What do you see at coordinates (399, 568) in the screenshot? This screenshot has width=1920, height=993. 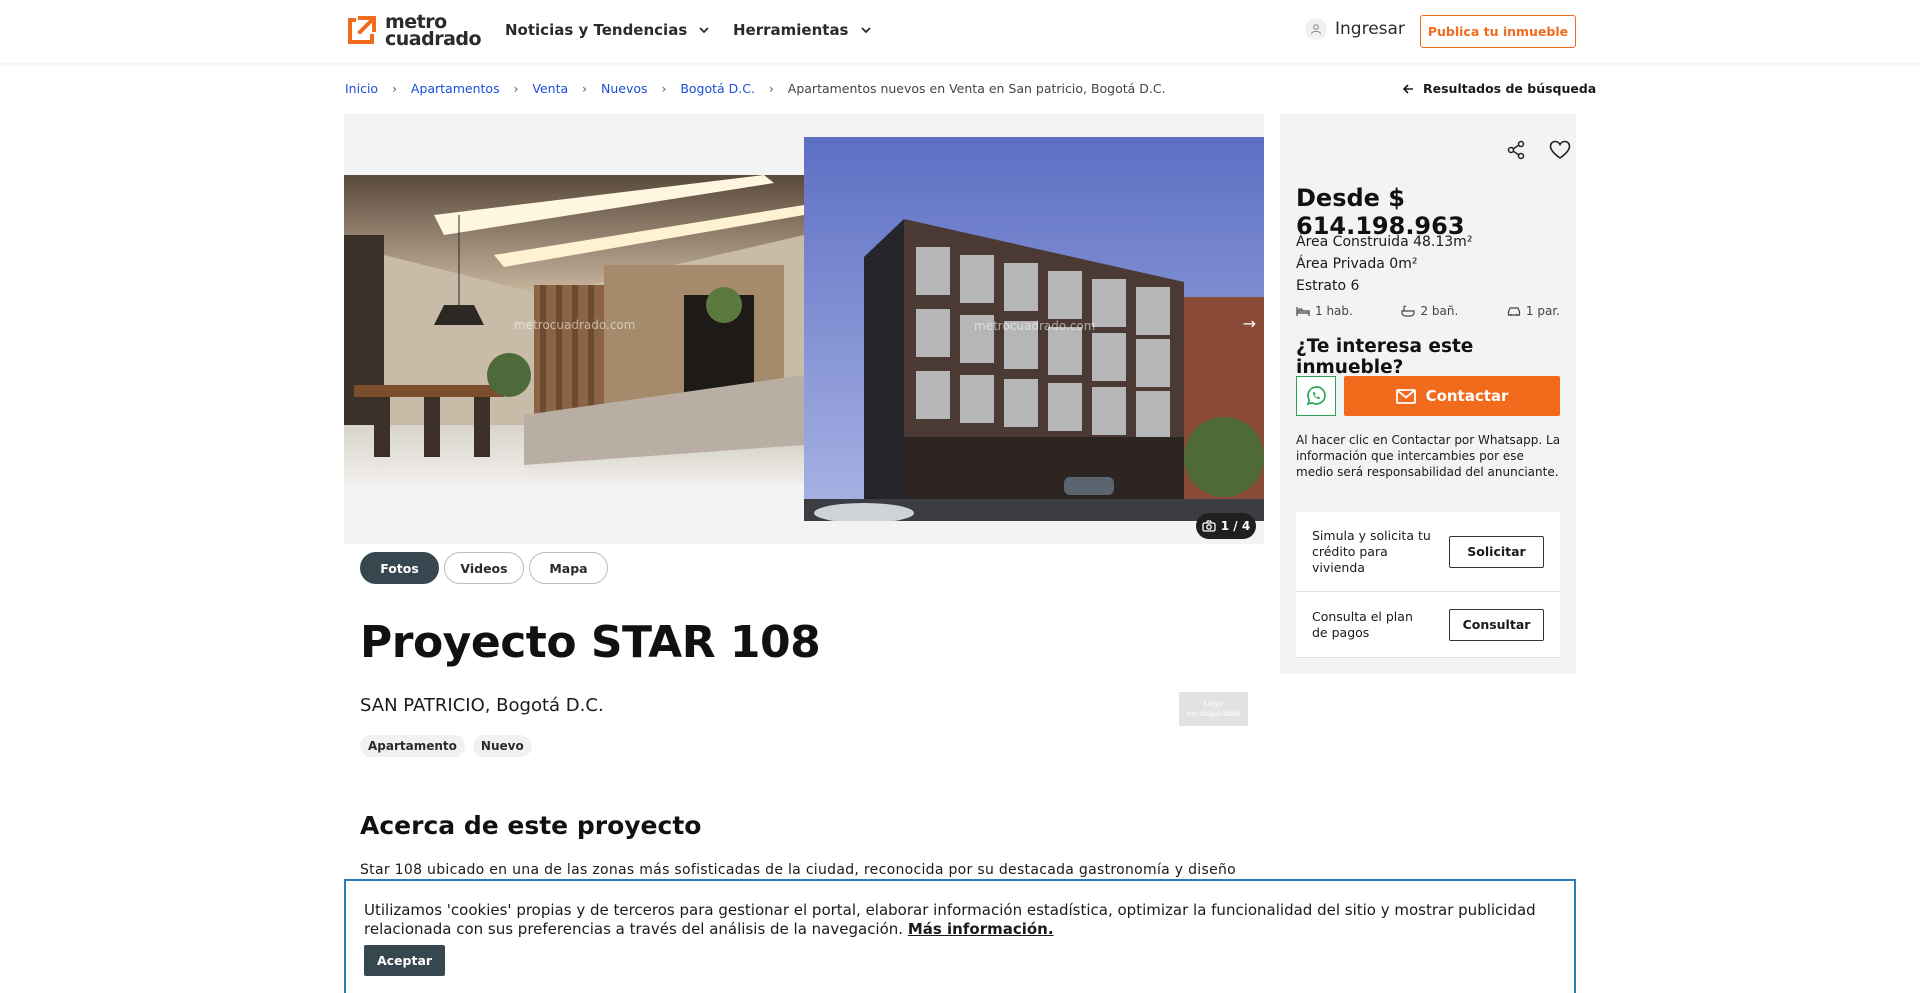 I see `tab-fotos: Fotos` at bounding box center [399, 568].